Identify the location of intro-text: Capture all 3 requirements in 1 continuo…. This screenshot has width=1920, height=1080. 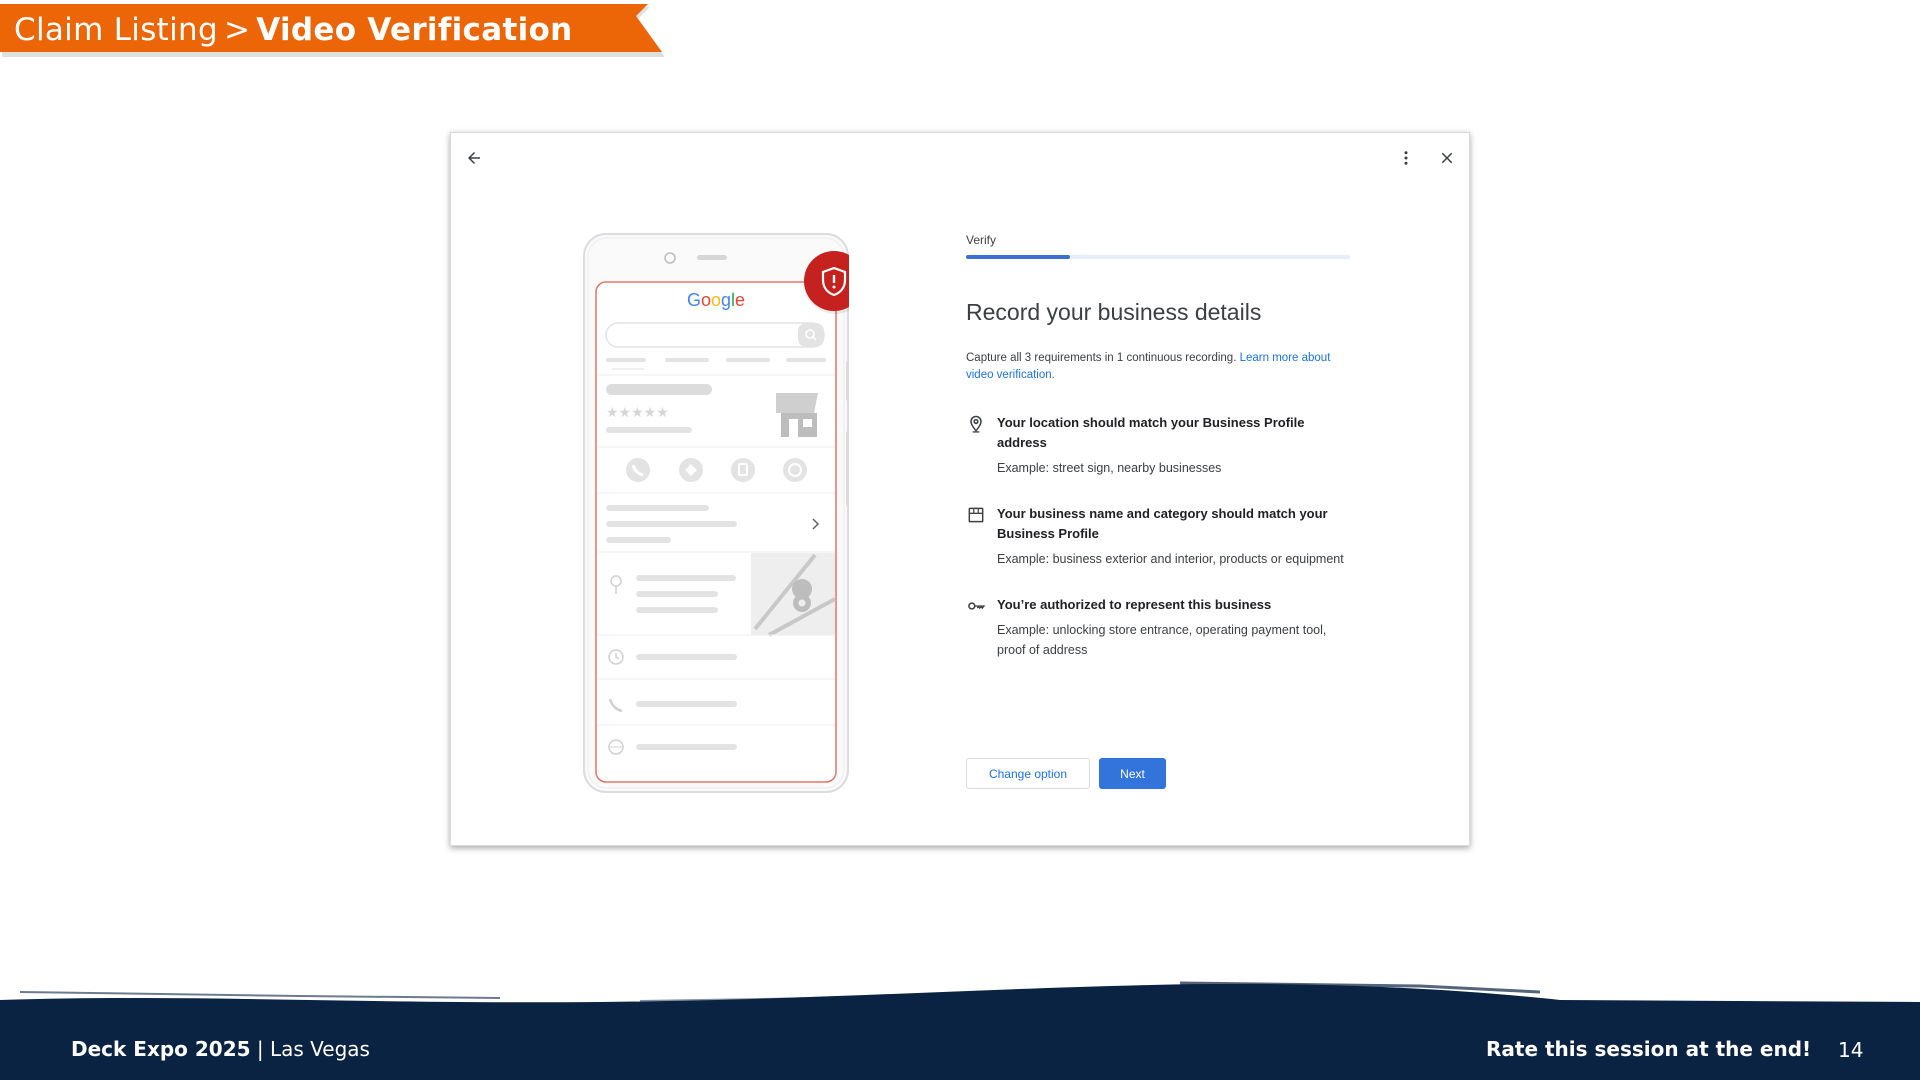
(1158, 367).